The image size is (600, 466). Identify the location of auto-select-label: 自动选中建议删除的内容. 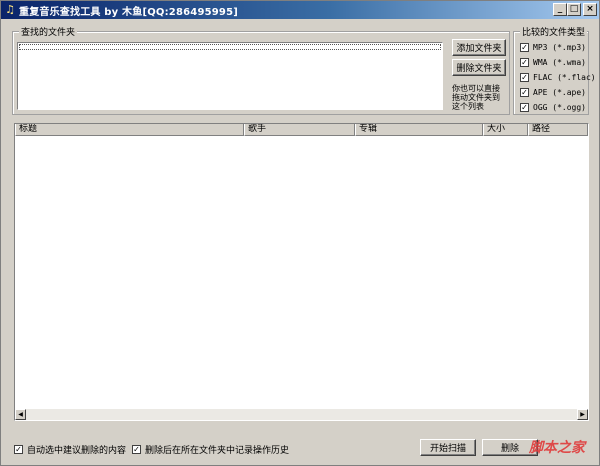
(77, 451).